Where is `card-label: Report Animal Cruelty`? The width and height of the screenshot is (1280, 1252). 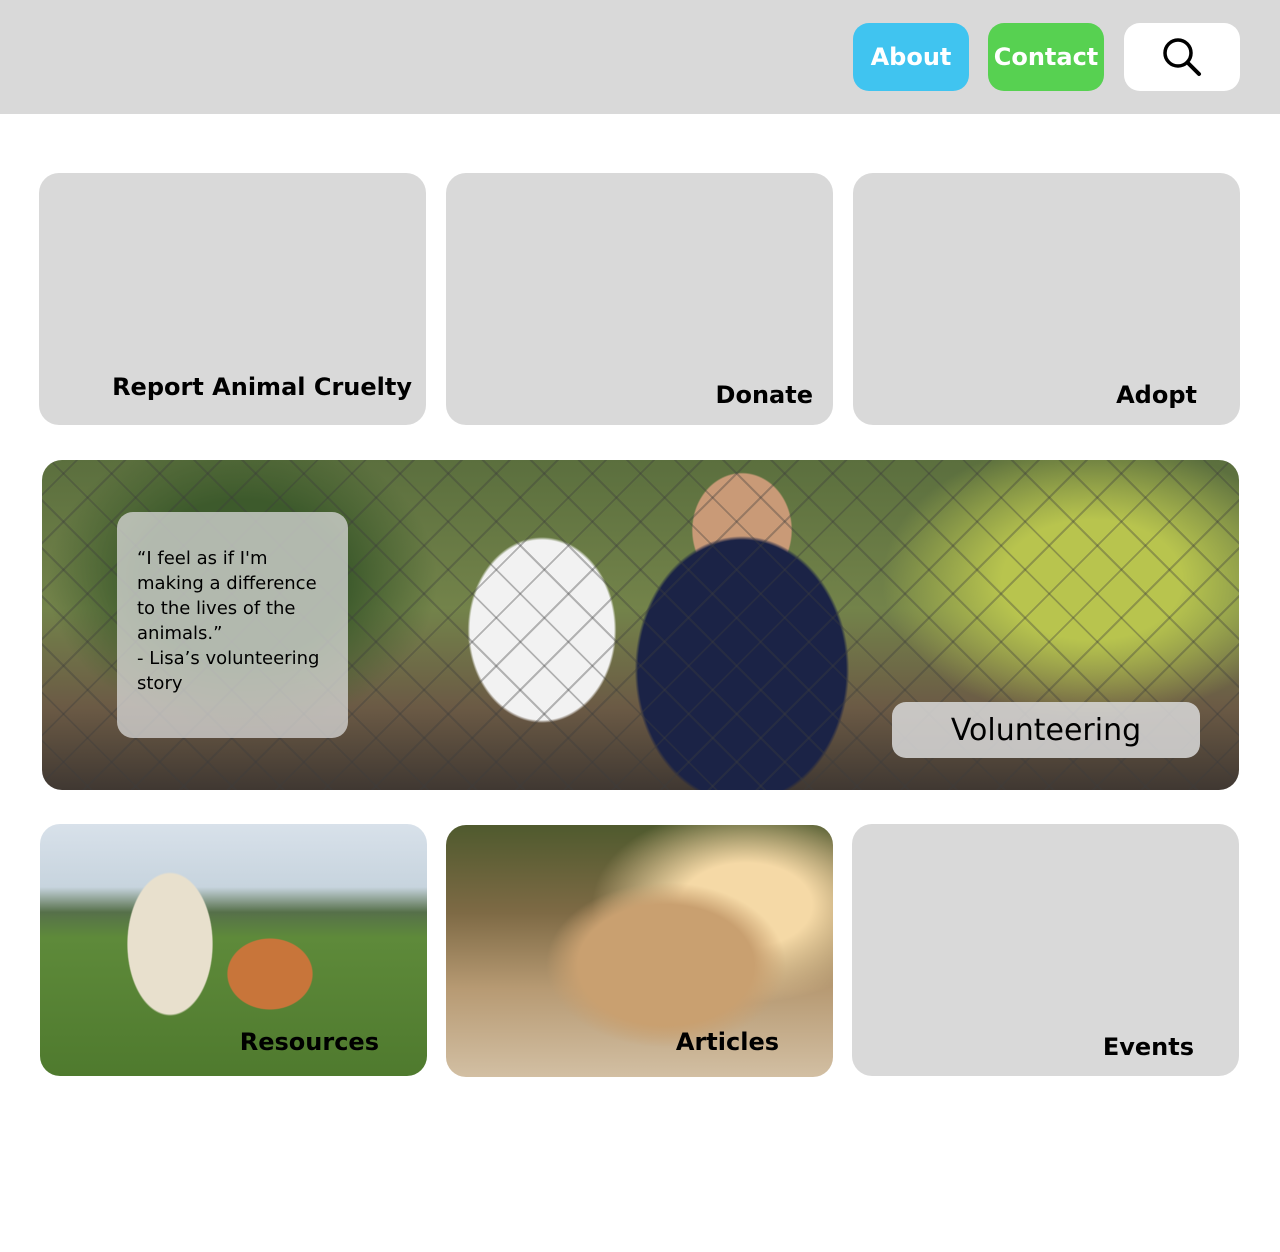
card-label: Report Animal Cruelty is located at coordinates (262, 387).